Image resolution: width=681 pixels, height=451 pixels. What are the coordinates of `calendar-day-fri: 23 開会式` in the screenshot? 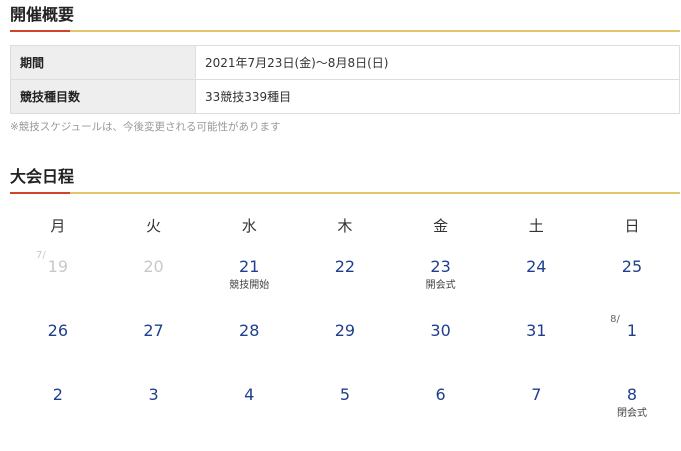 It's located at (441, 276).